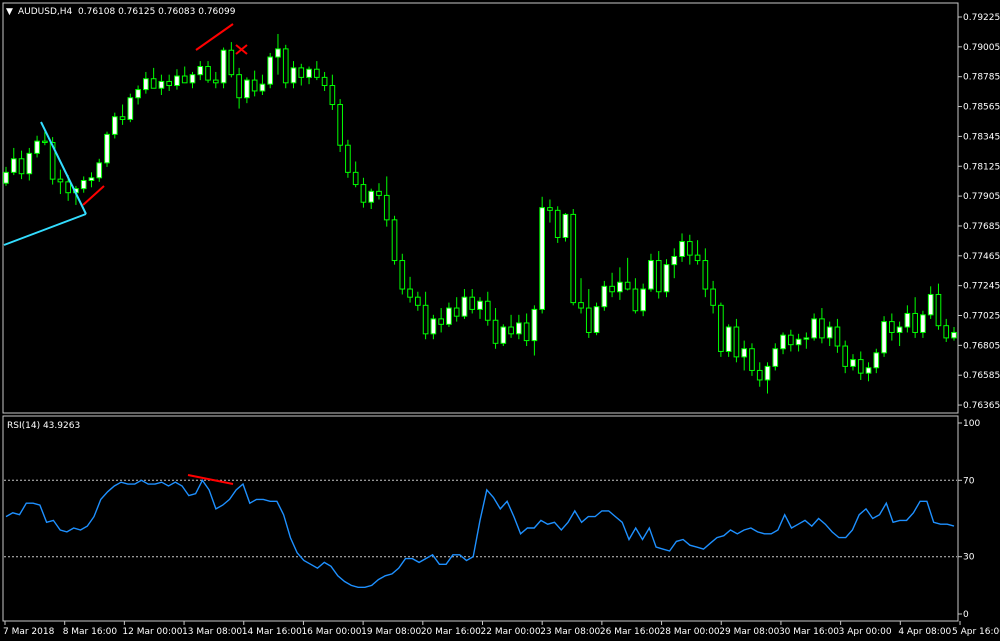 This screenshot has height=641, width=1000. Describe the element at coordinates (981, 376) in the screenshot. I see `price-tick-label: 0.76585` at that location.